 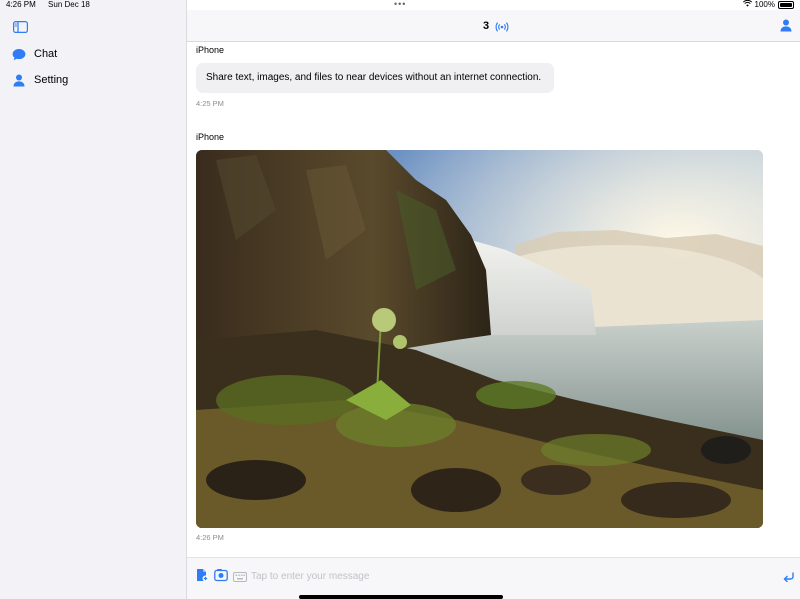 I want to click on sidebar-item-chat: Chat, so click(x=34, y=54).